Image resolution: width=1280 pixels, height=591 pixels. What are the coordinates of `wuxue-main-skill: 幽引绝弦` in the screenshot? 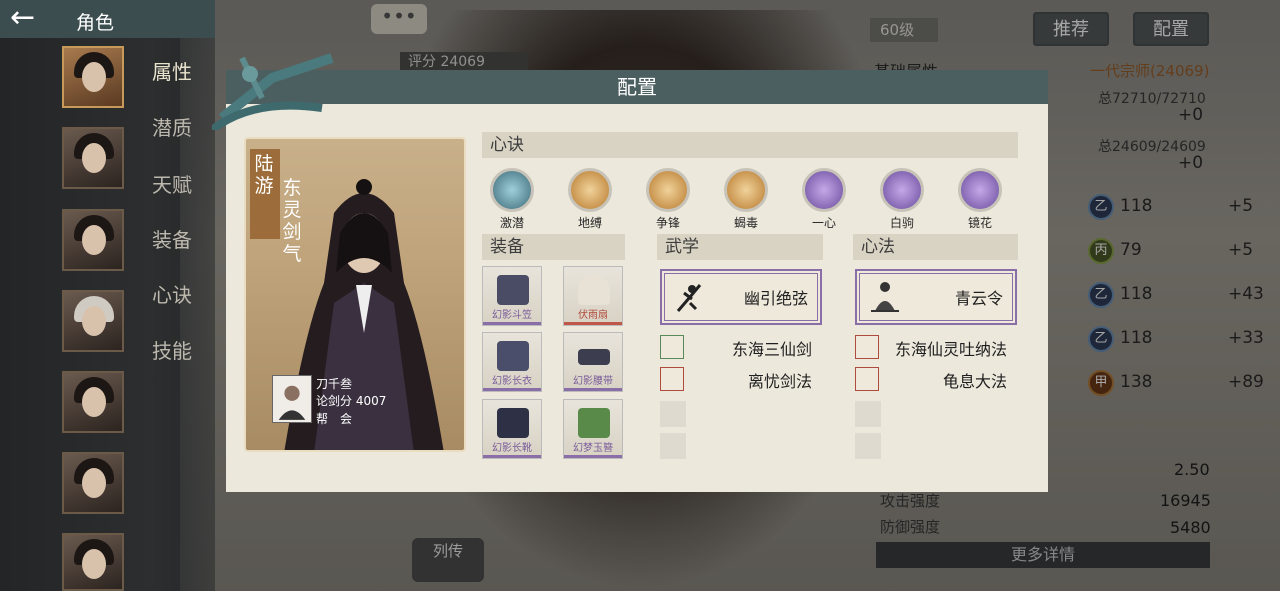 It's located at (741, 297).